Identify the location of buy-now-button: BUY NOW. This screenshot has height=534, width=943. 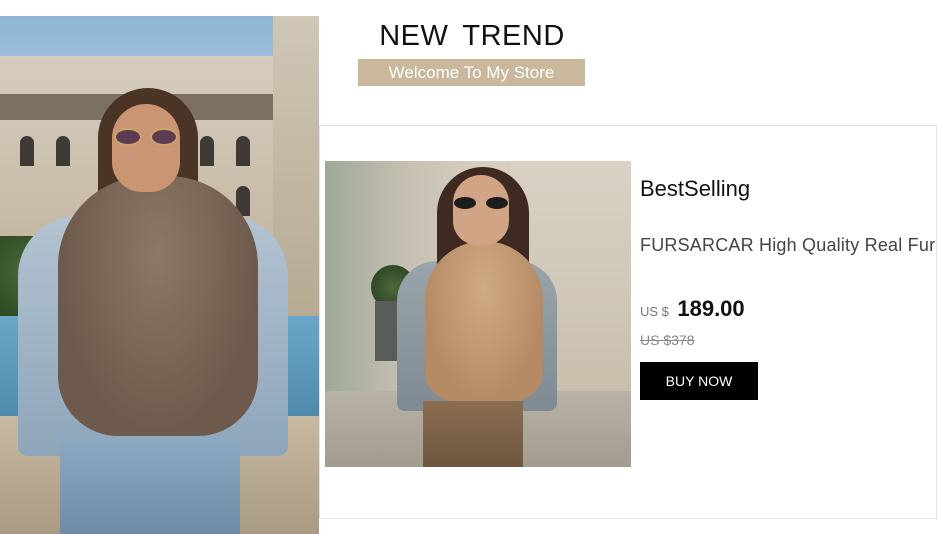
(699, 381).